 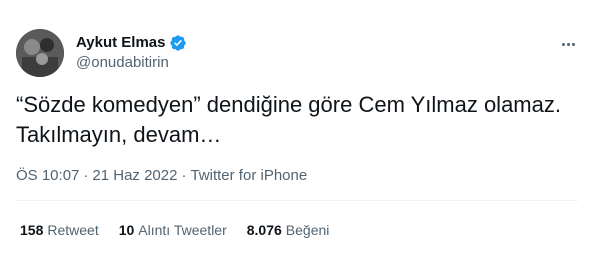 I want to click on more-options-icon, so click(x=568, y=44).